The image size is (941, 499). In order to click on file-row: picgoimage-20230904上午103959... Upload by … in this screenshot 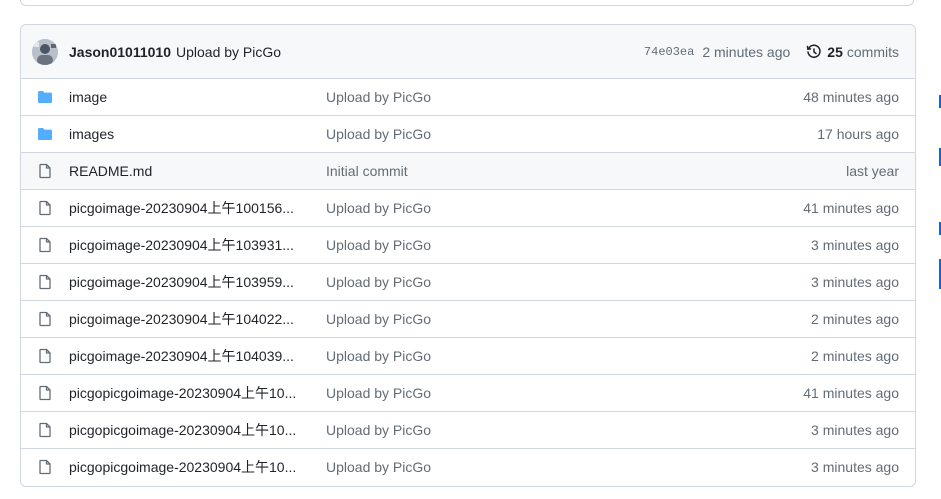, I will do `click(468, 281)`.